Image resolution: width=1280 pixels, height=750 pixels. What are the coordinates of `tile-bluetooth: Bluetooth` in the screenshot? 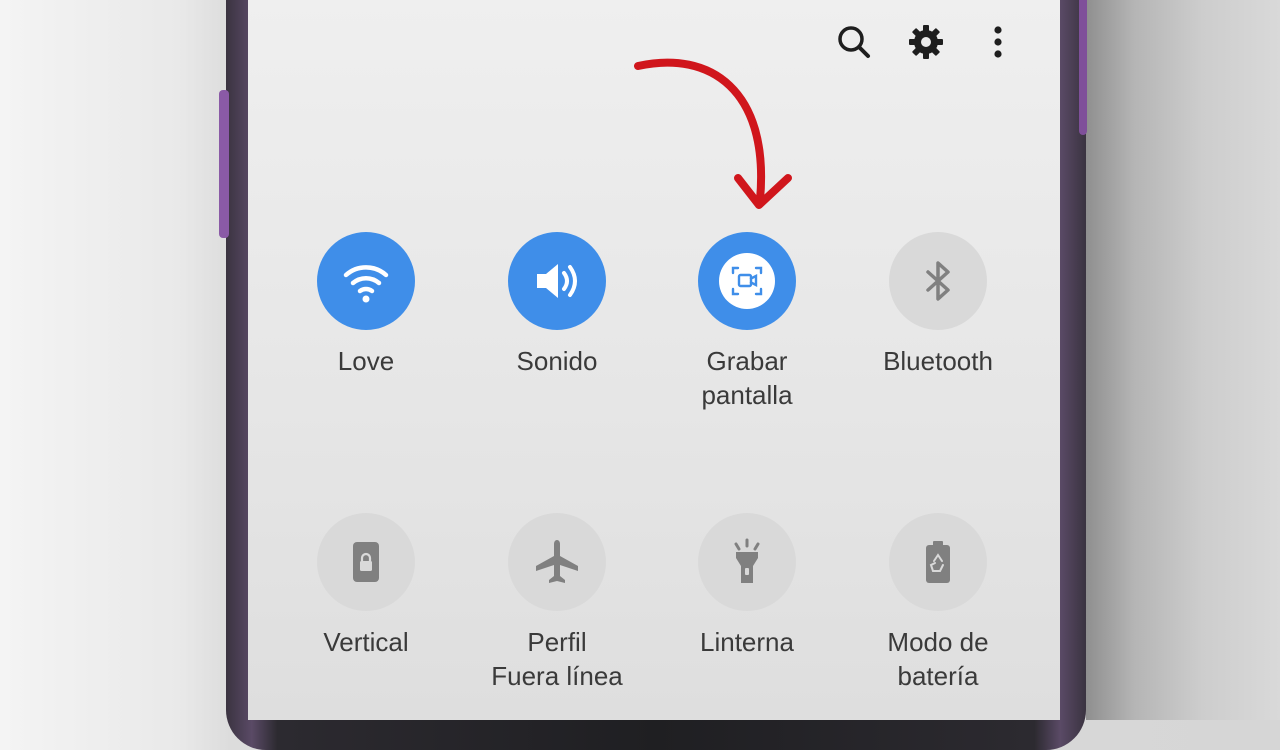 It's located at (938, 305).